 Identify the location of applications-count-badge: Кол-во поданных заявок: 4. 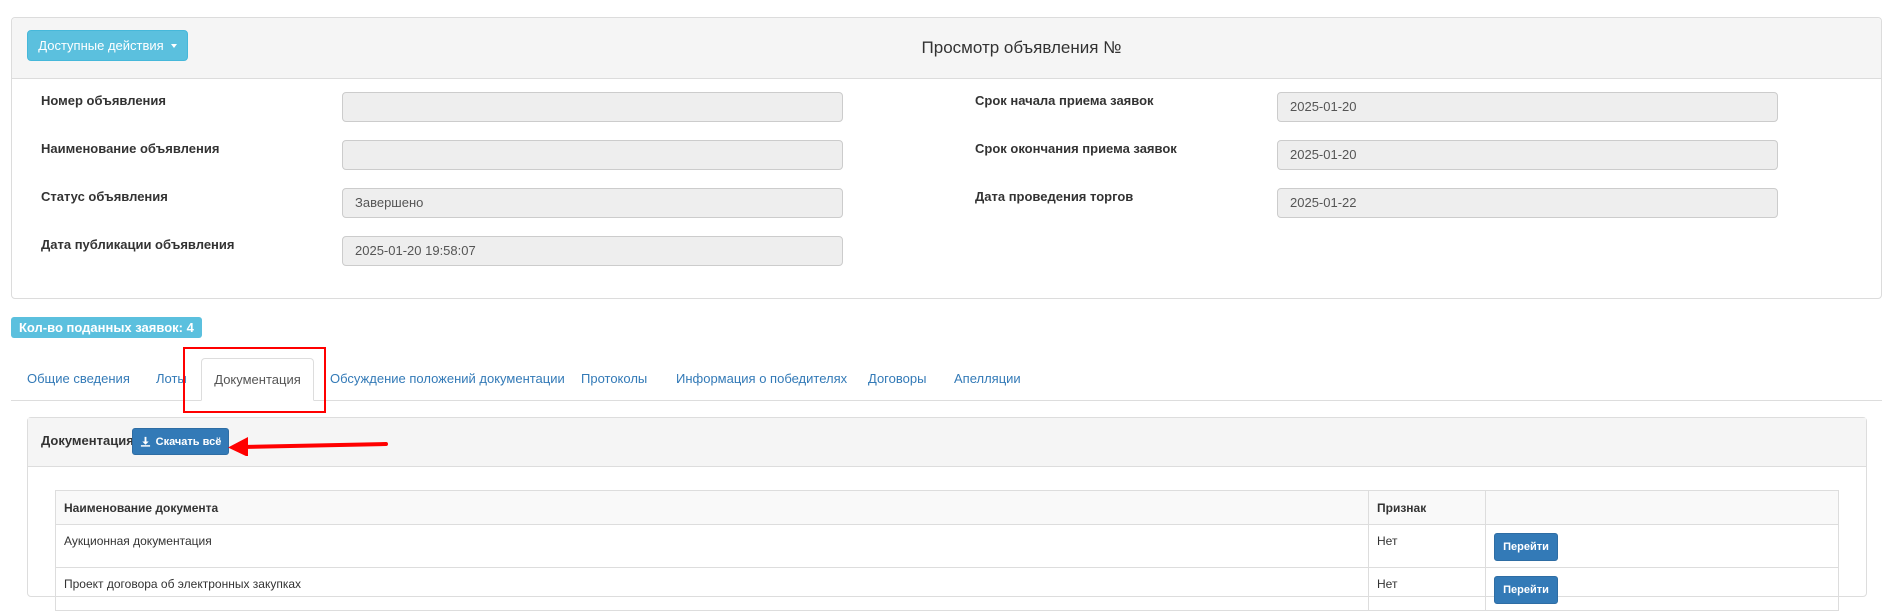
(106, 327).